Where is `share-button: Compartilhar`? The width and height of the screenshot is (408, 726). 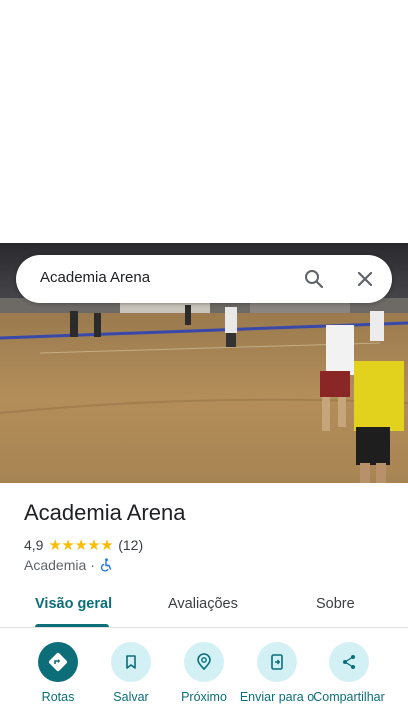 share-button: Compartilhar is located at coordinates (349, 672).